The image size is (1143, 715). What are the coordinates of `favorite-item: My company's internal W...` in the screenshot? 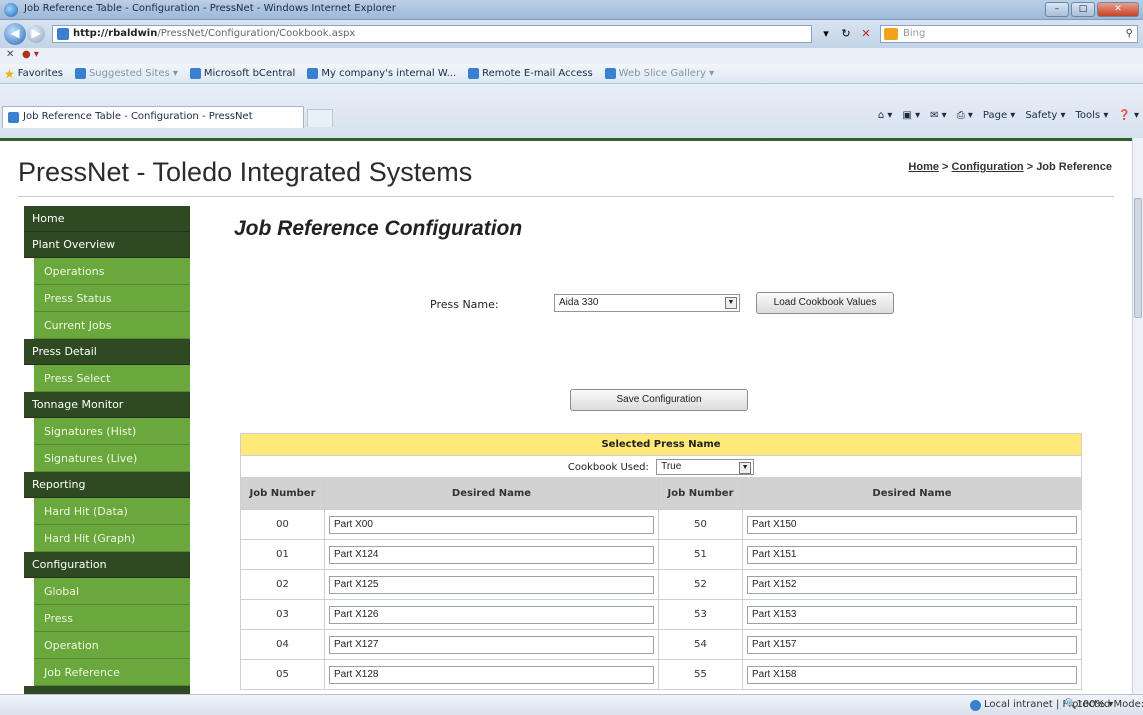 It's located at (381, 73).